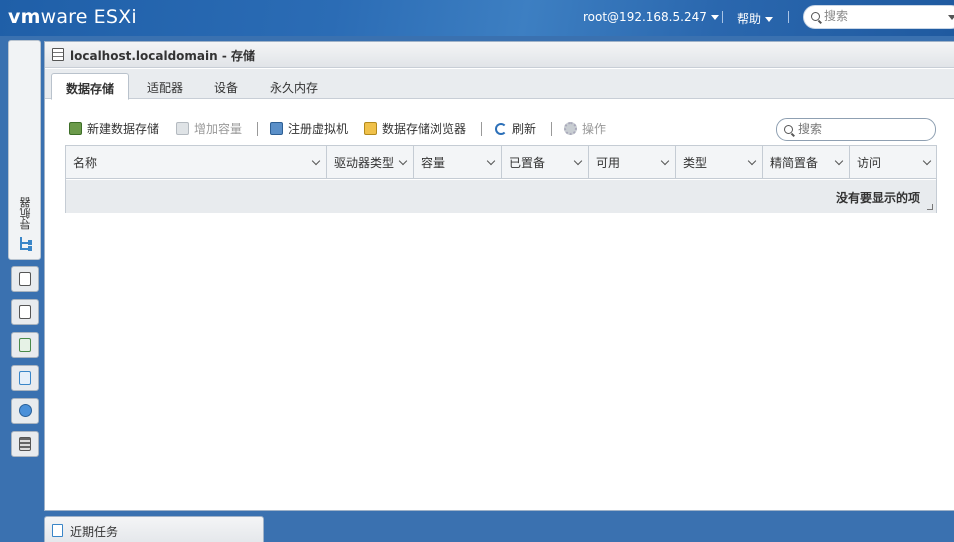 This screenshot has width=954, height=542. I want to click on manage-button, so click(25, 312).